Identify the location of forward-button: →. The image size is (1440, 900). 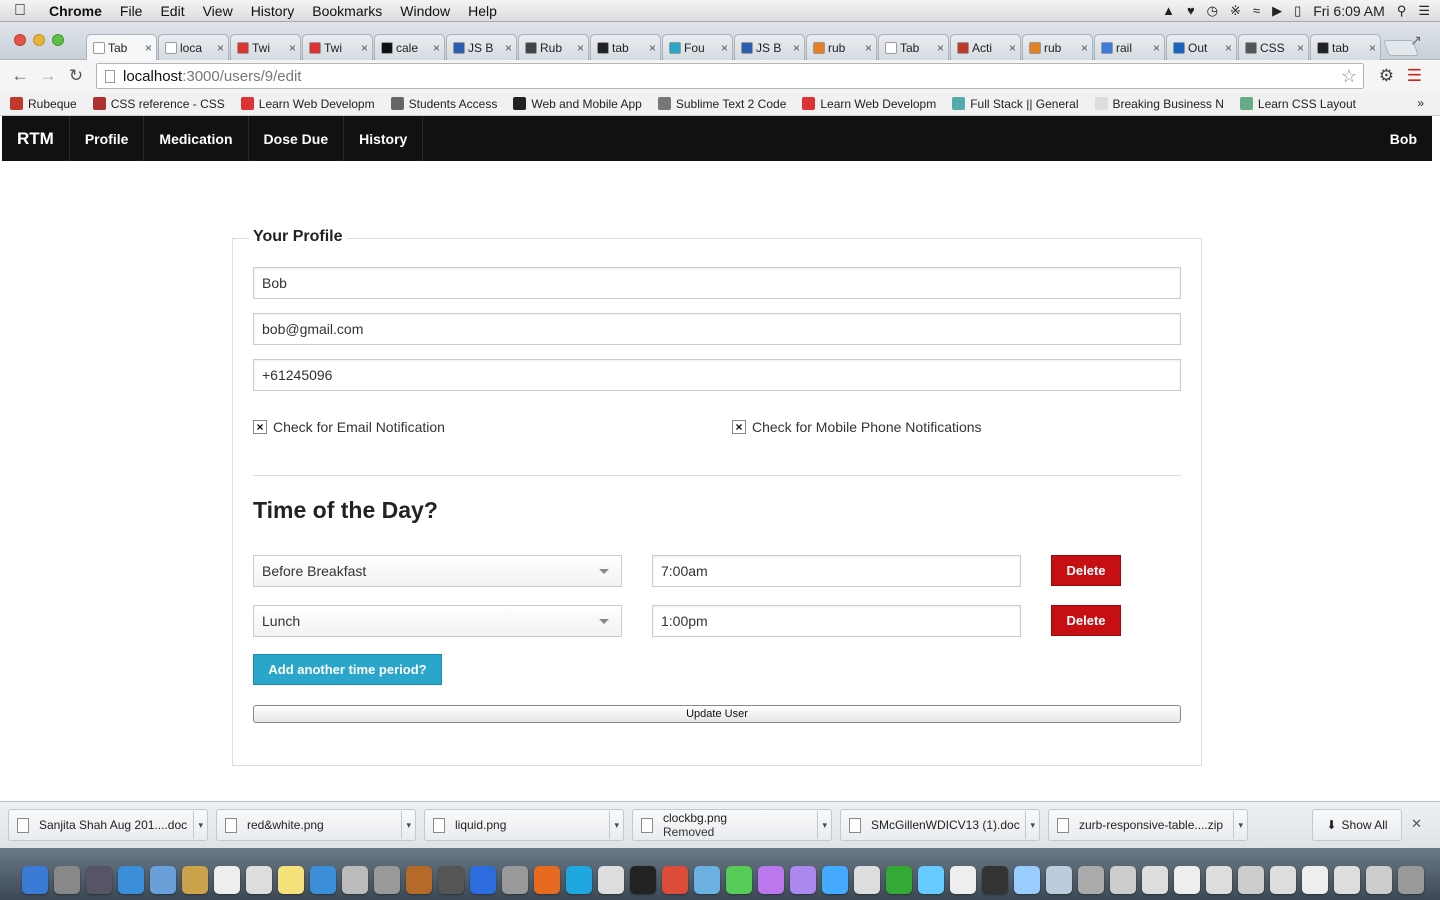
(48, 76).